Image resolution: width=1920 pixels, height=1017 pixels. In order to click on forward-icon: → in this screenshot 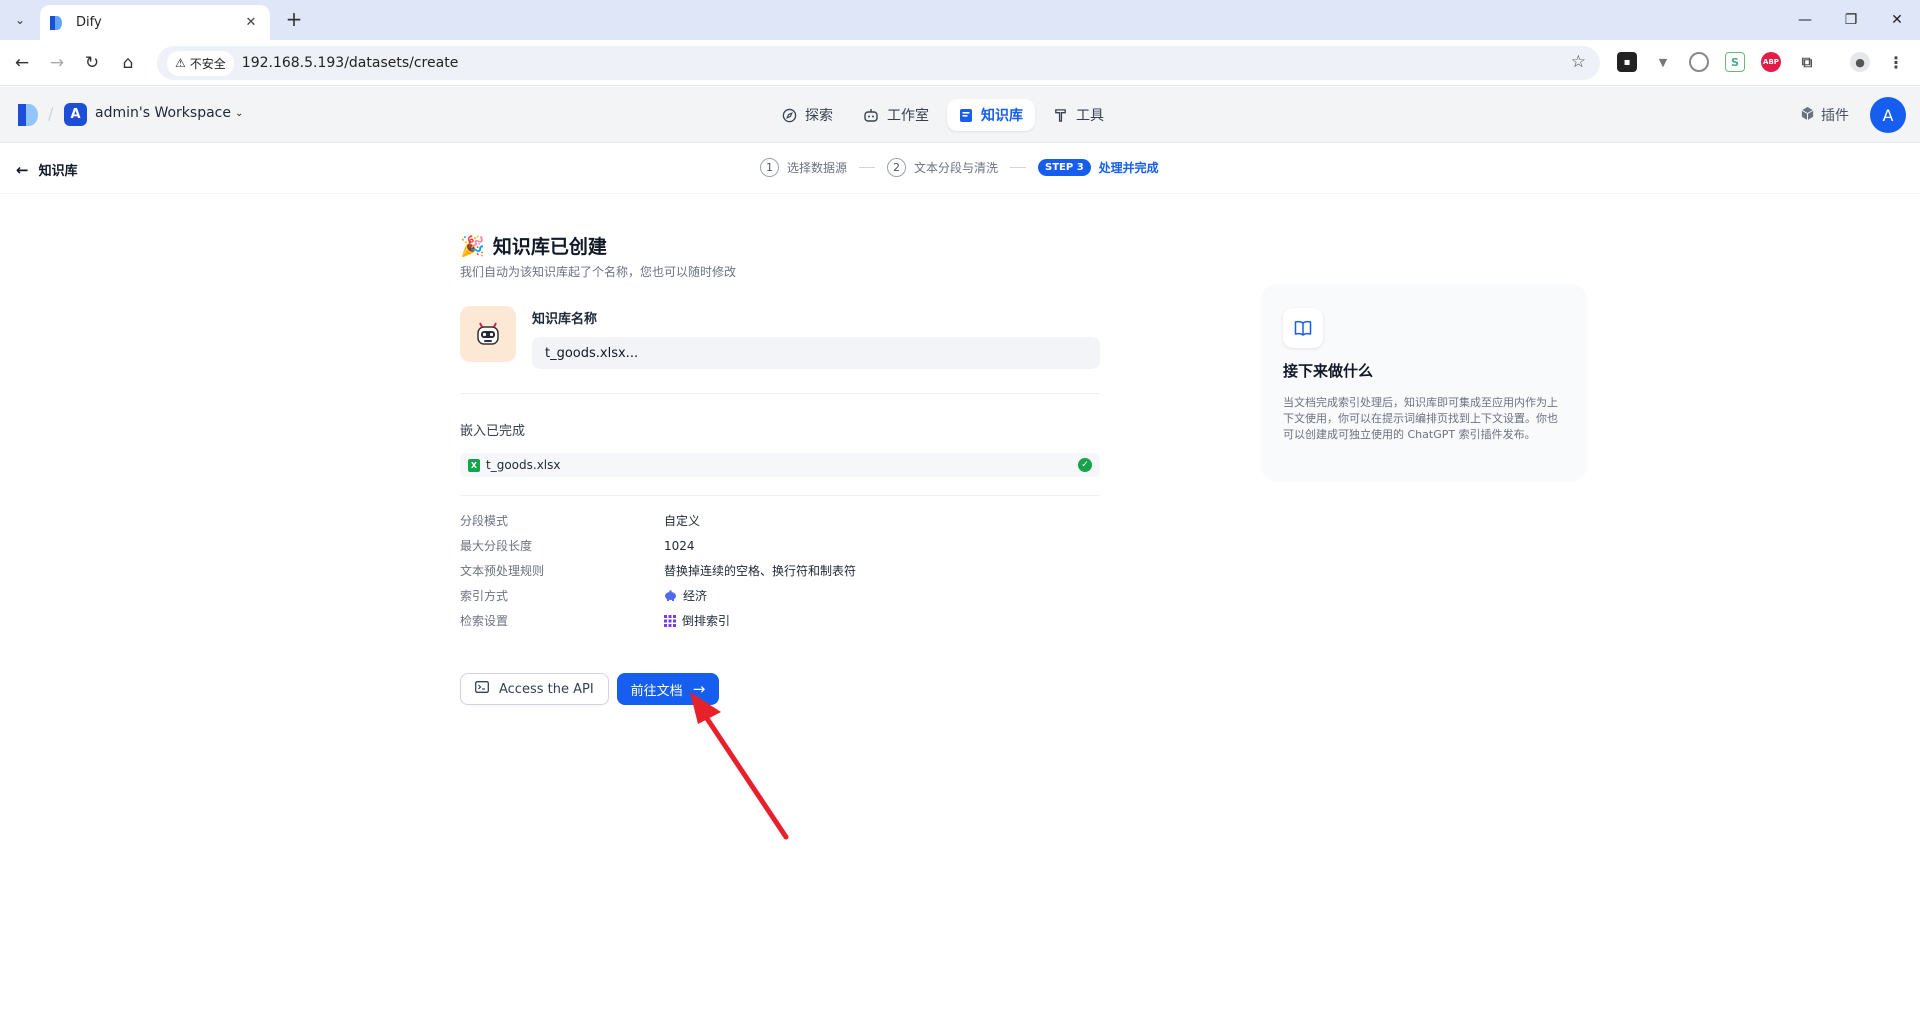, I will do `click(57, 63)`.